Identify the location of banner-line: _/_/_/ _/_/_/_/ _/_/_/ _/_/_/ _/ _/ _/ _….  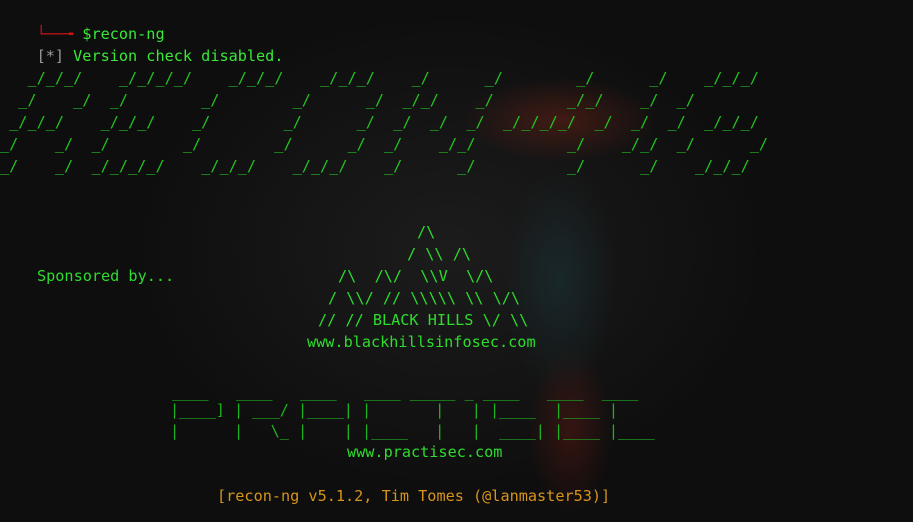
(379, 78).